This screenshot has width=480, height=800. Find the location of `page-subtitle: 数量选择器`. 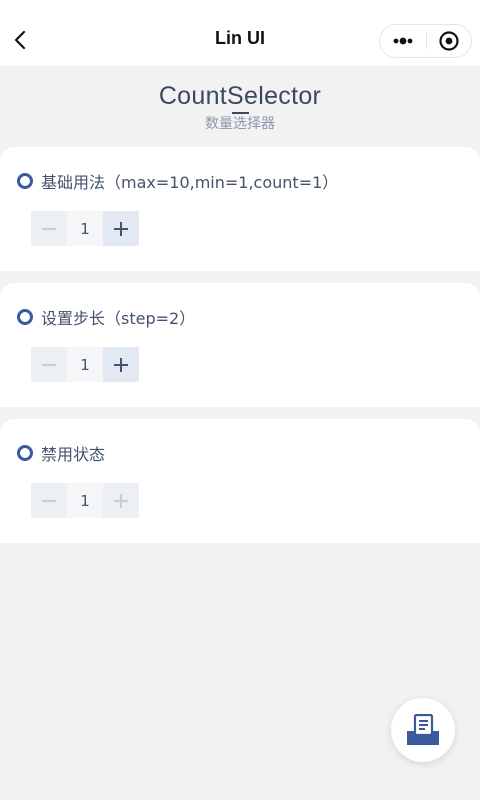

page-subtitle: 数量选择器 is located at coordinates (240, 124).